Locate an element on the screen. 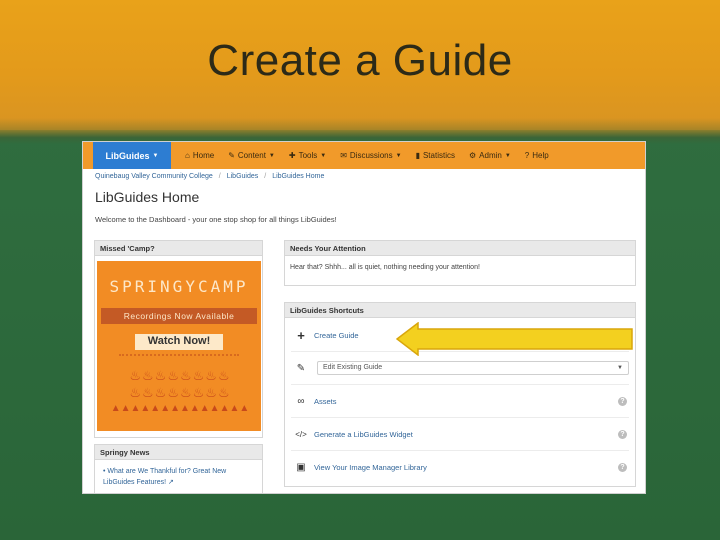  content-icon: ✎ is located at coordinates (231, 155).